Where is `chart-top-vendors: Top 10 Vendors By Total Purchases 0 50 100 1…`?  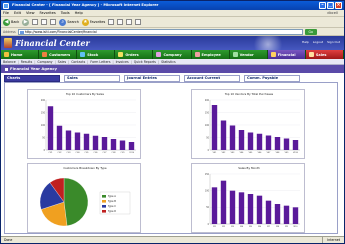
chart-top-vendors: Top 10 Vendors By Total Purchases 0 50 100 1… is located at coordinates (248, 124).